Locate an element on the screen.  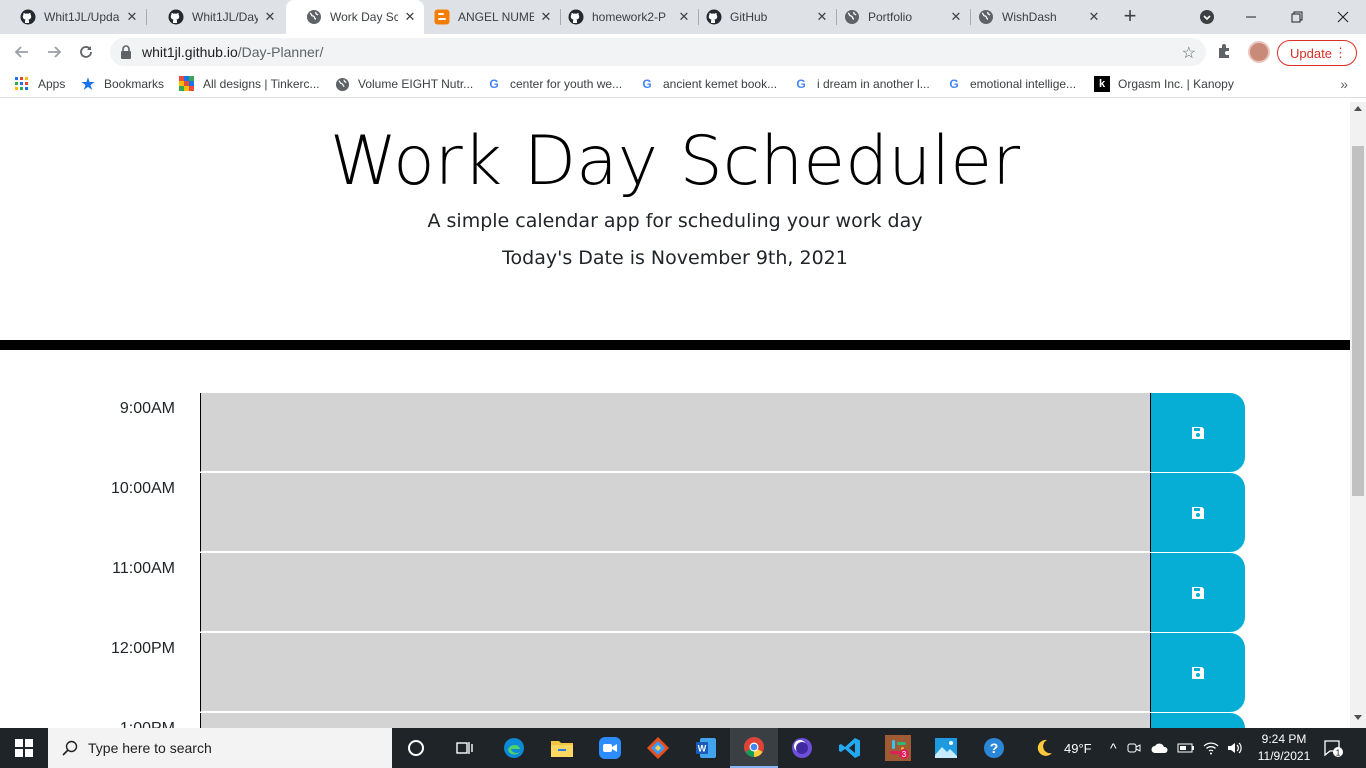
hour-label: 11:00AM is located at coordinates (143, 568).